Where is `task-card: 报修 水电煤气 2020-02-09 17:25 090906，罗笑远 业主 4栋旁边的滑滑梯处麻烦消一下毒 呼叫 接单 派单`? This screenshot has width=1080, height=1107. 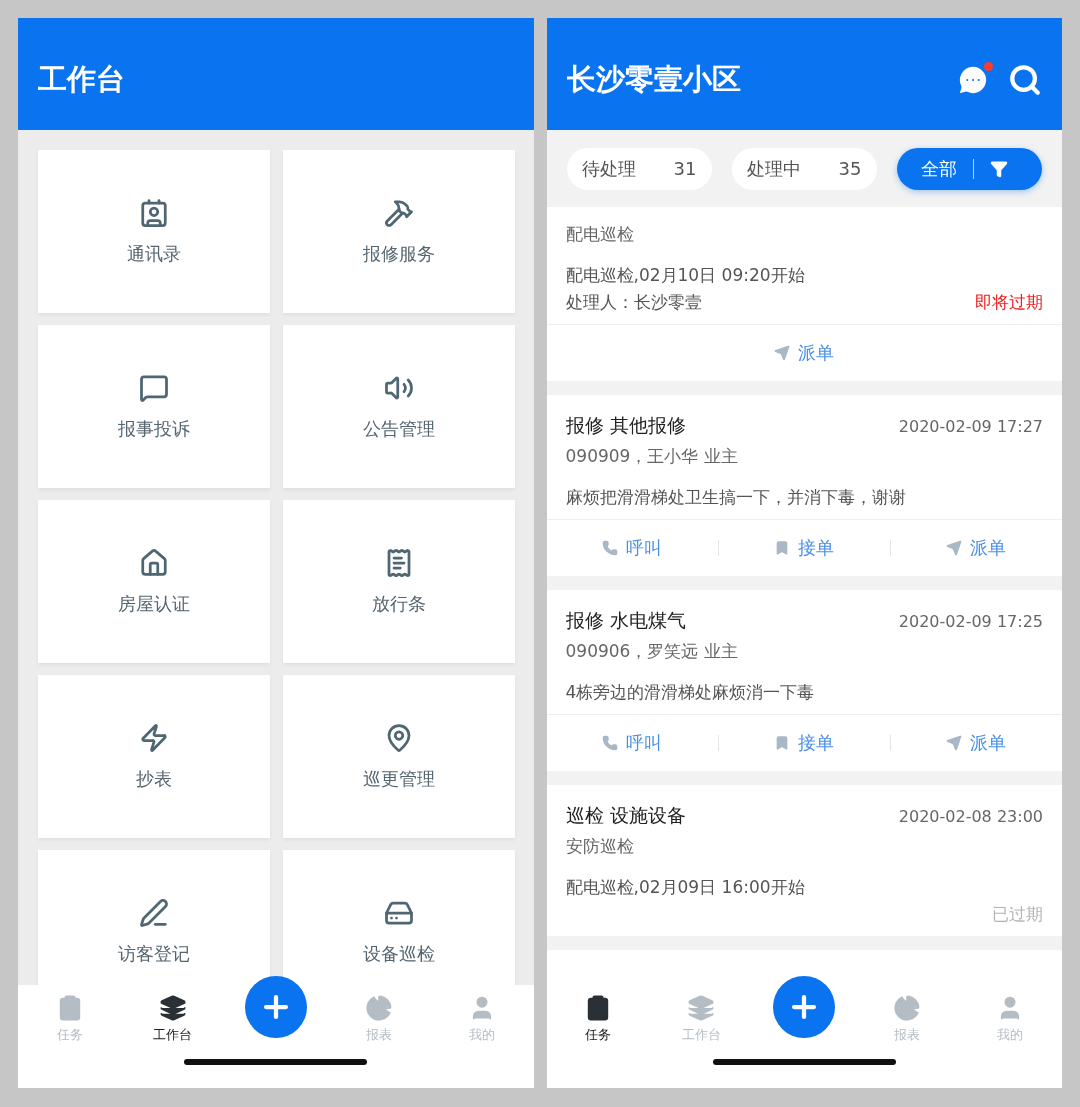 task-card: 报修 水电煤气 2020-02-09 17:25 090906，罗笑远 业主 4栋旁边的滑滑梯处麻烦消一下毒 呼叫 接单 派单 is located at coordinates (804, 680).